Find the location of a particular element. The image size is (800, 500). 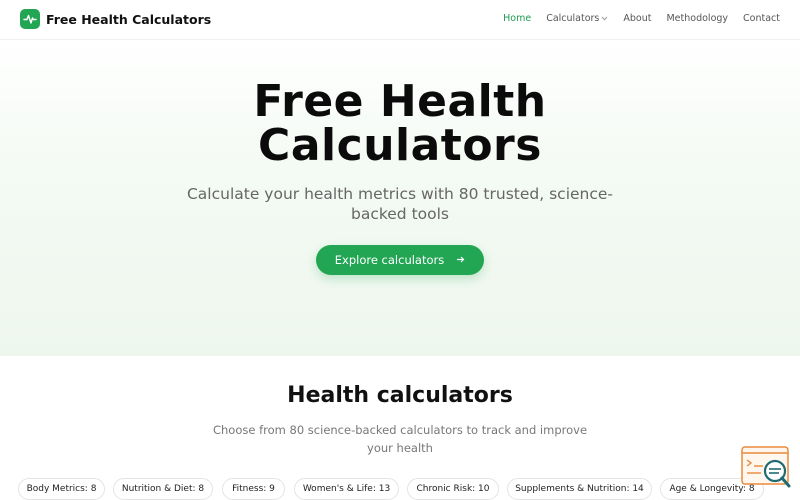

category-pill-nutrition-diet: Nutrition & Diet: 8 is located at coordinates (163, 489).